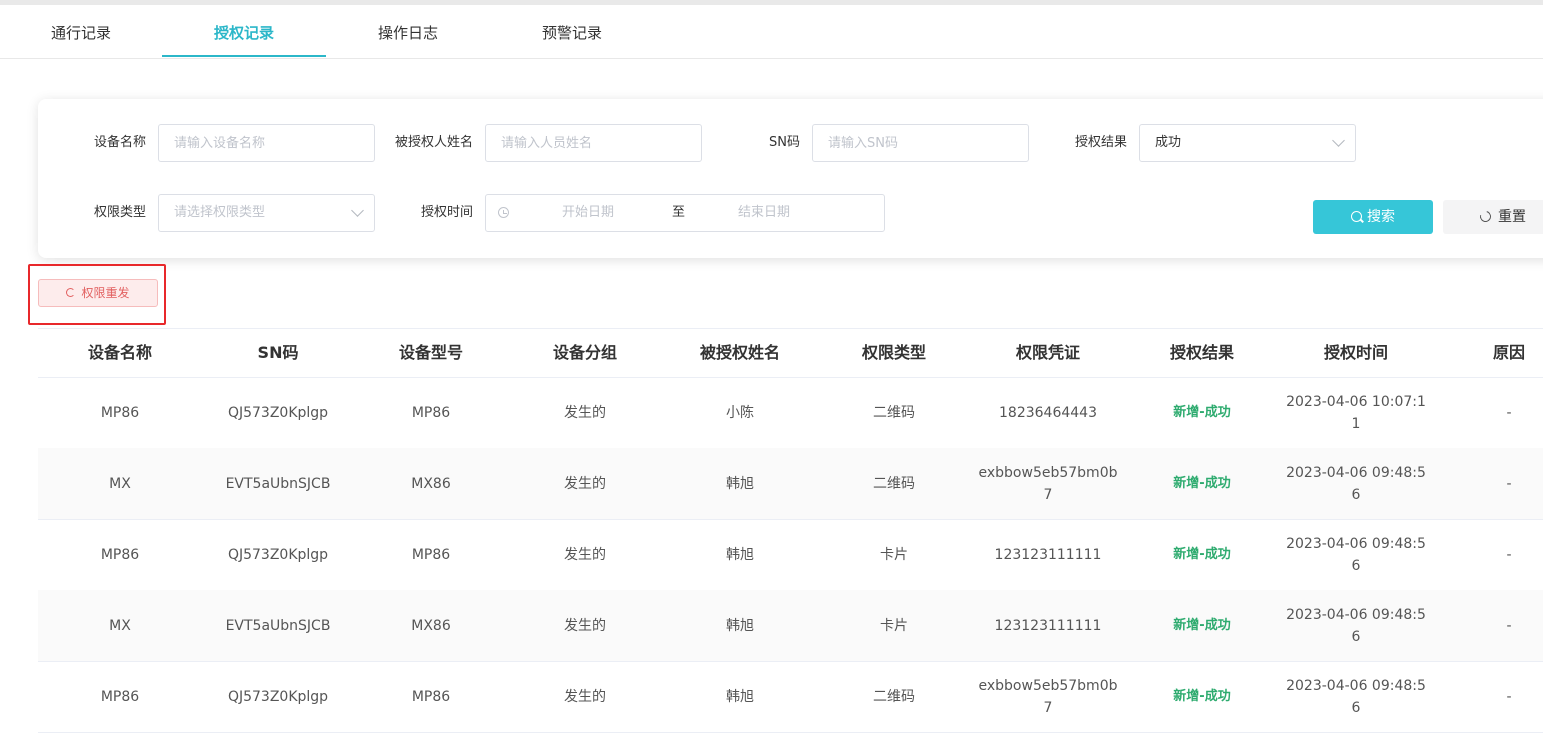  I want to click on col-auth-time: 授权时间, so click(1356, 352).